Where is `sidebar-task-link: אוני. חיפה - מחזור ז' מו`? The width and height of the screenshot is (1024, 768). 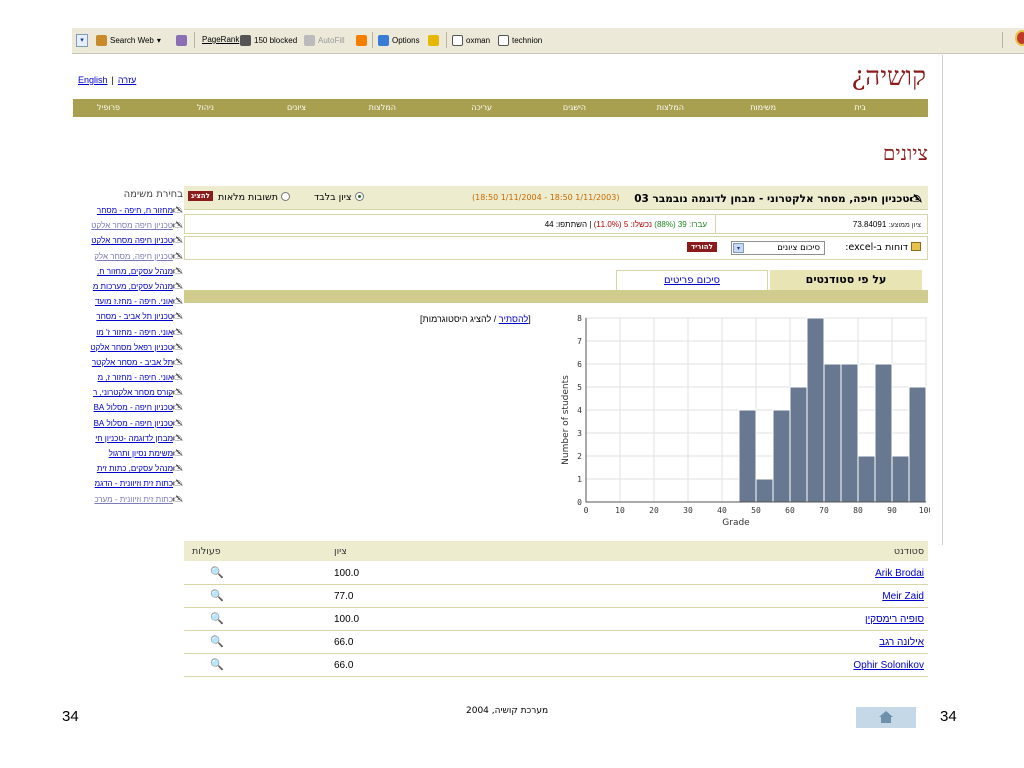 sidebar-task-link: אוני. חיפה - מחזור ז' מו is located at coordinates (134, 332).